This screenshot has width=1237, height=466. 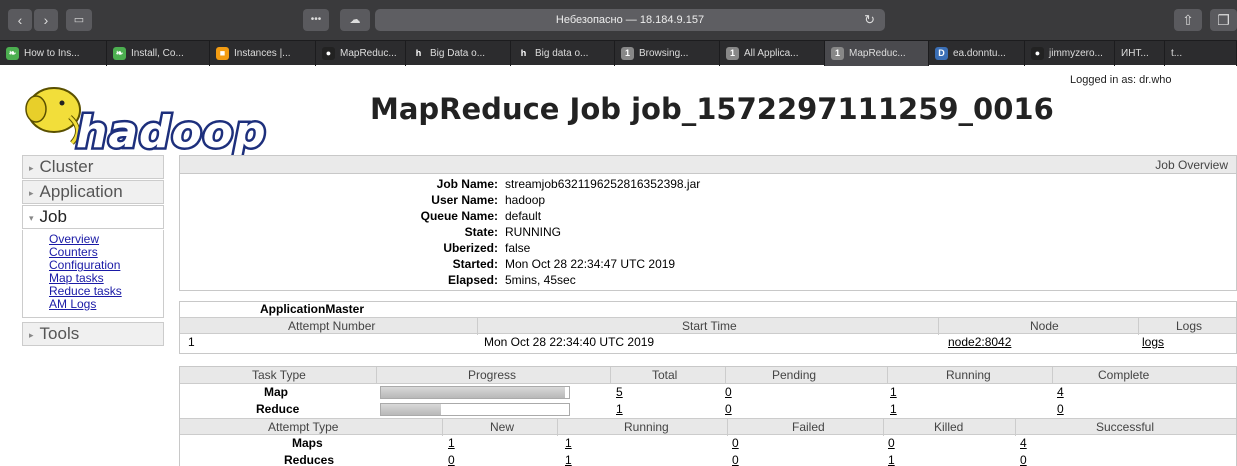 I want to click on more-icon: •••, so click(x=316, y=20).